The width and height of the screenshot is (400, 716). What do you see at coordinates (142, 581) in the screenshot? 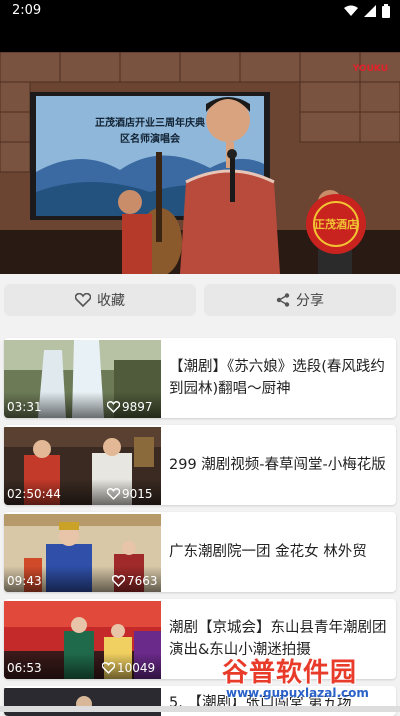
I see `likes-count: 7663` at bounding box center [142, 581].